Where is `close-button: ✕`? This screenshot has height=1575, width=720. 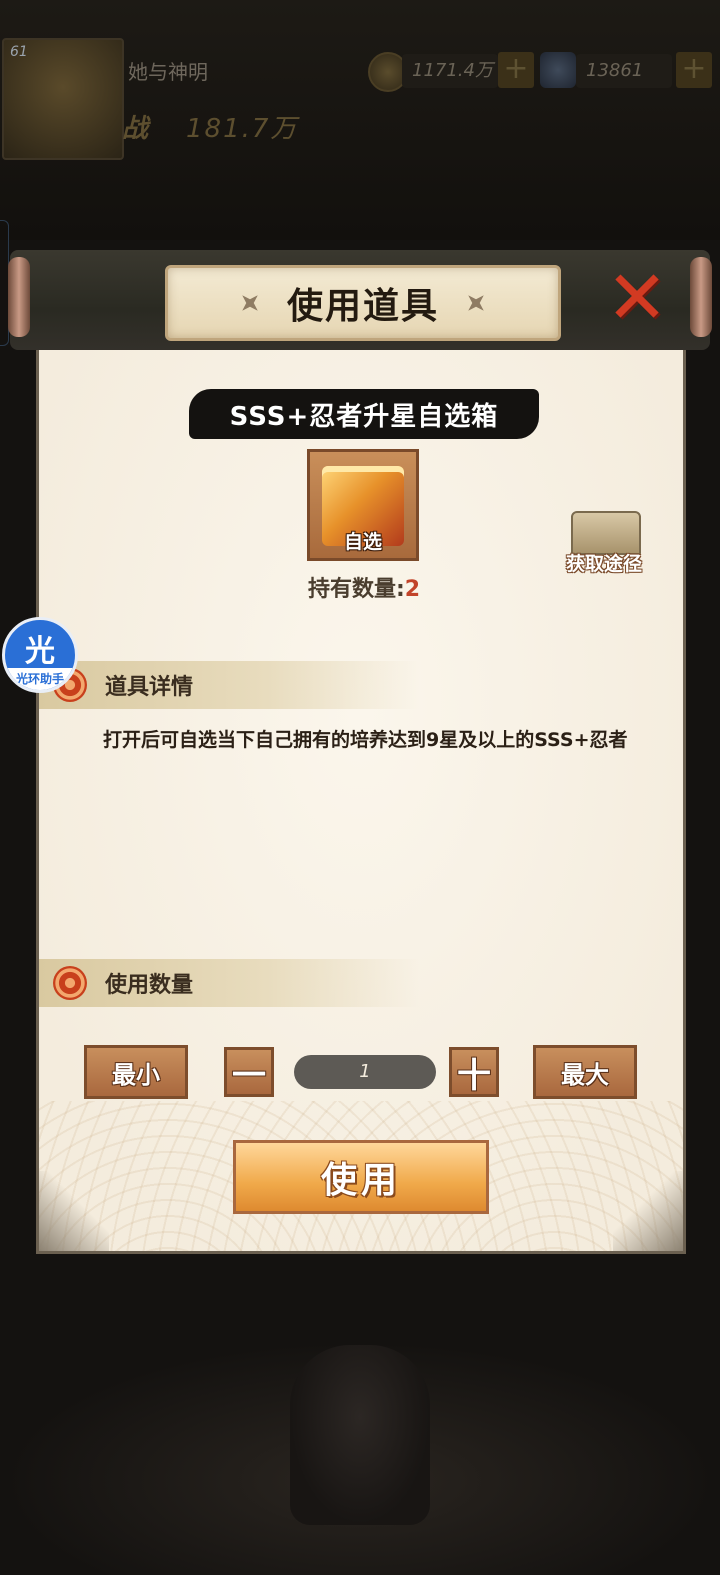
close-button: ✕ is located at coordinates (637, 298).